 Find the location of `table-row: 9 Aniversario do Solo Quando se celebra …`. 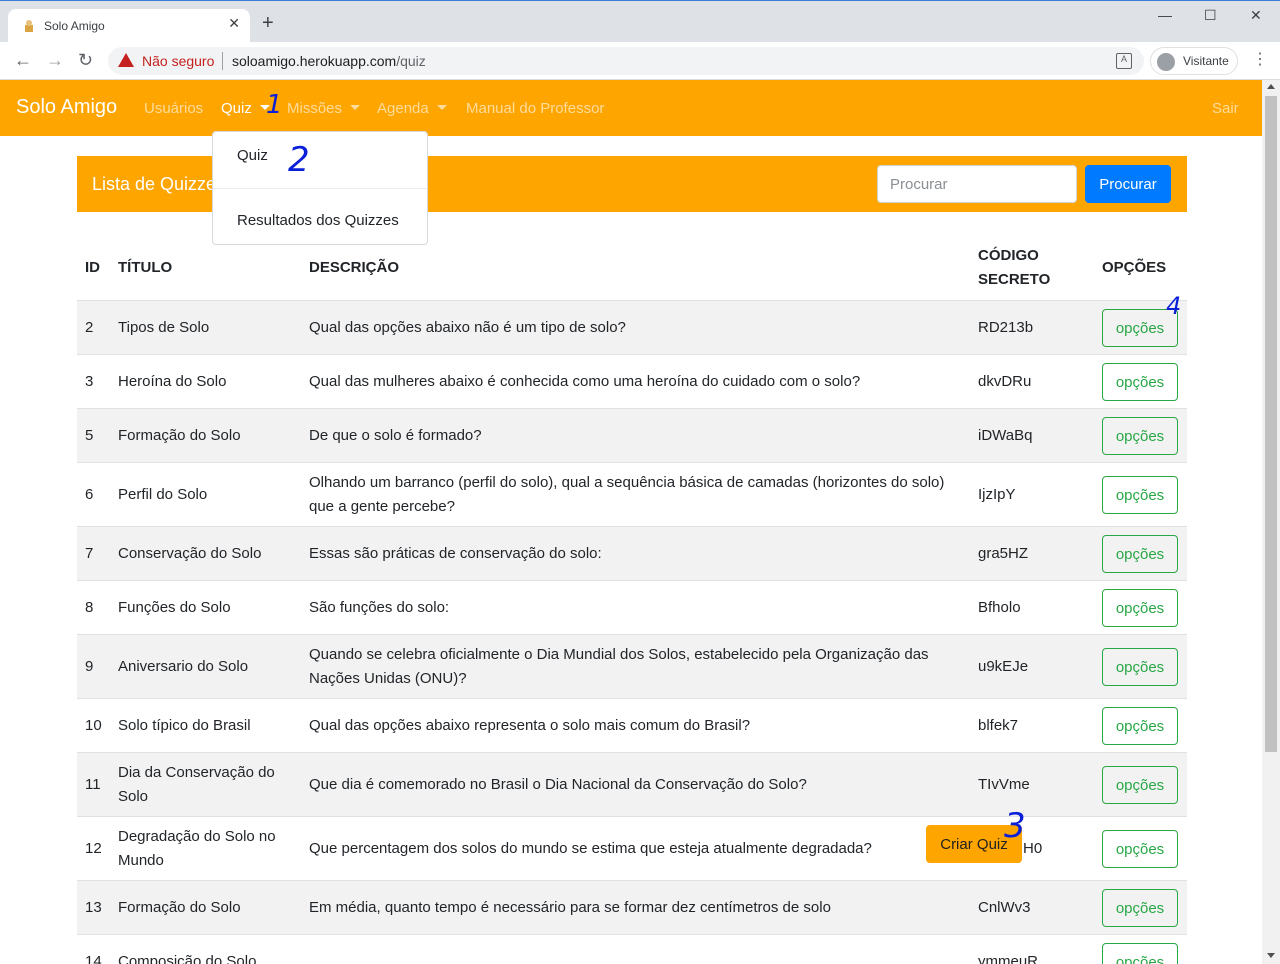

table-row: 9 Aniversario do Solo Quando se celebra … is located at coordinates (632, 666).